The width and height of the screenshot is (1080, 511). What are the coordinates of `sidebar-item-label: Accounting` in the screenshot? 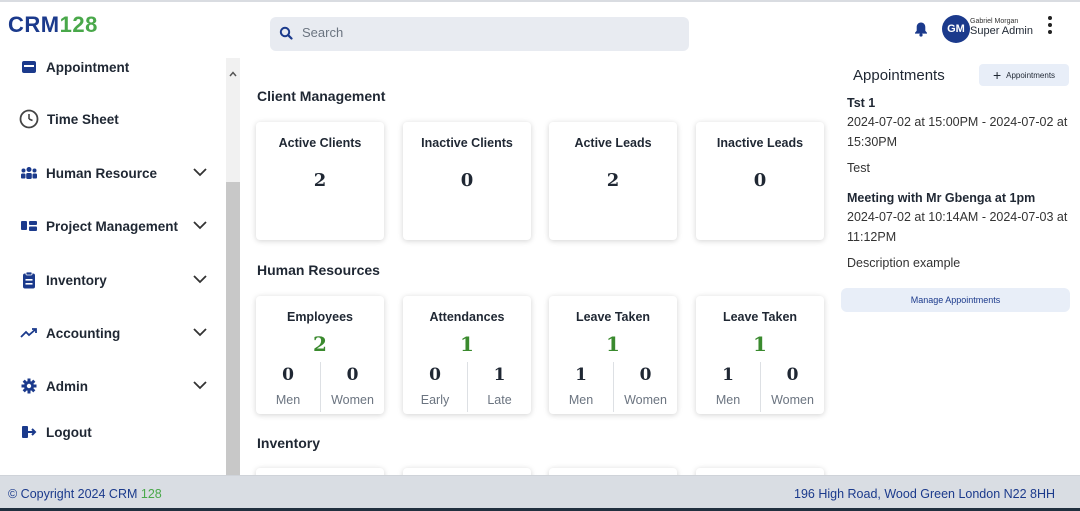 It's located at (83, 333).